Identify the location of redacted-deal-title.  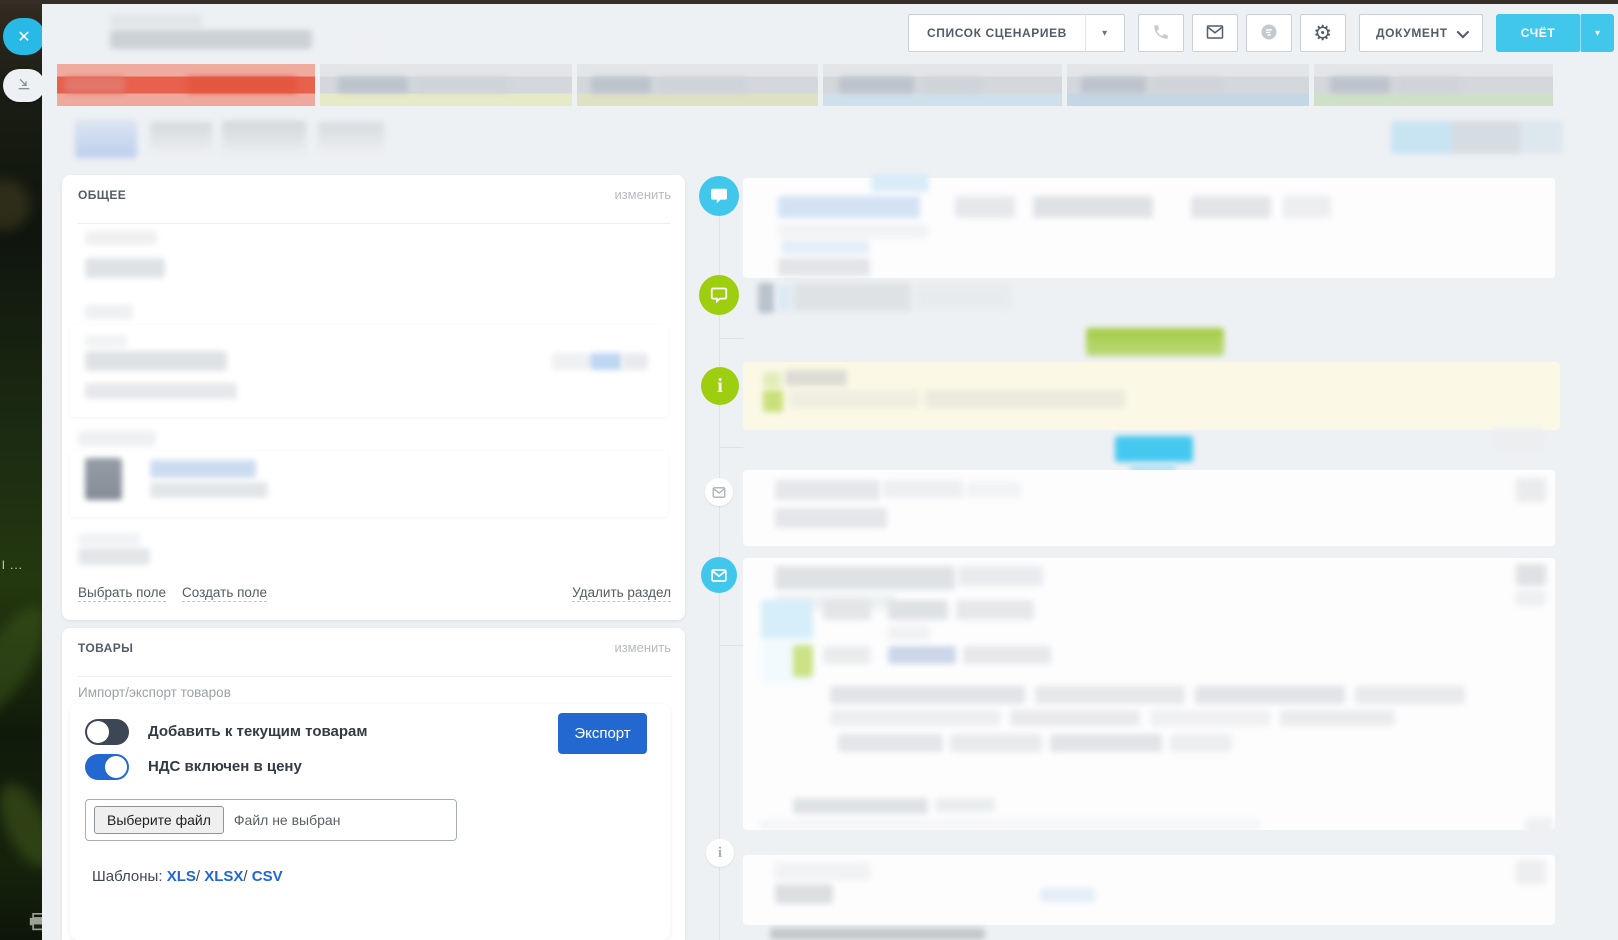
(211, 39).